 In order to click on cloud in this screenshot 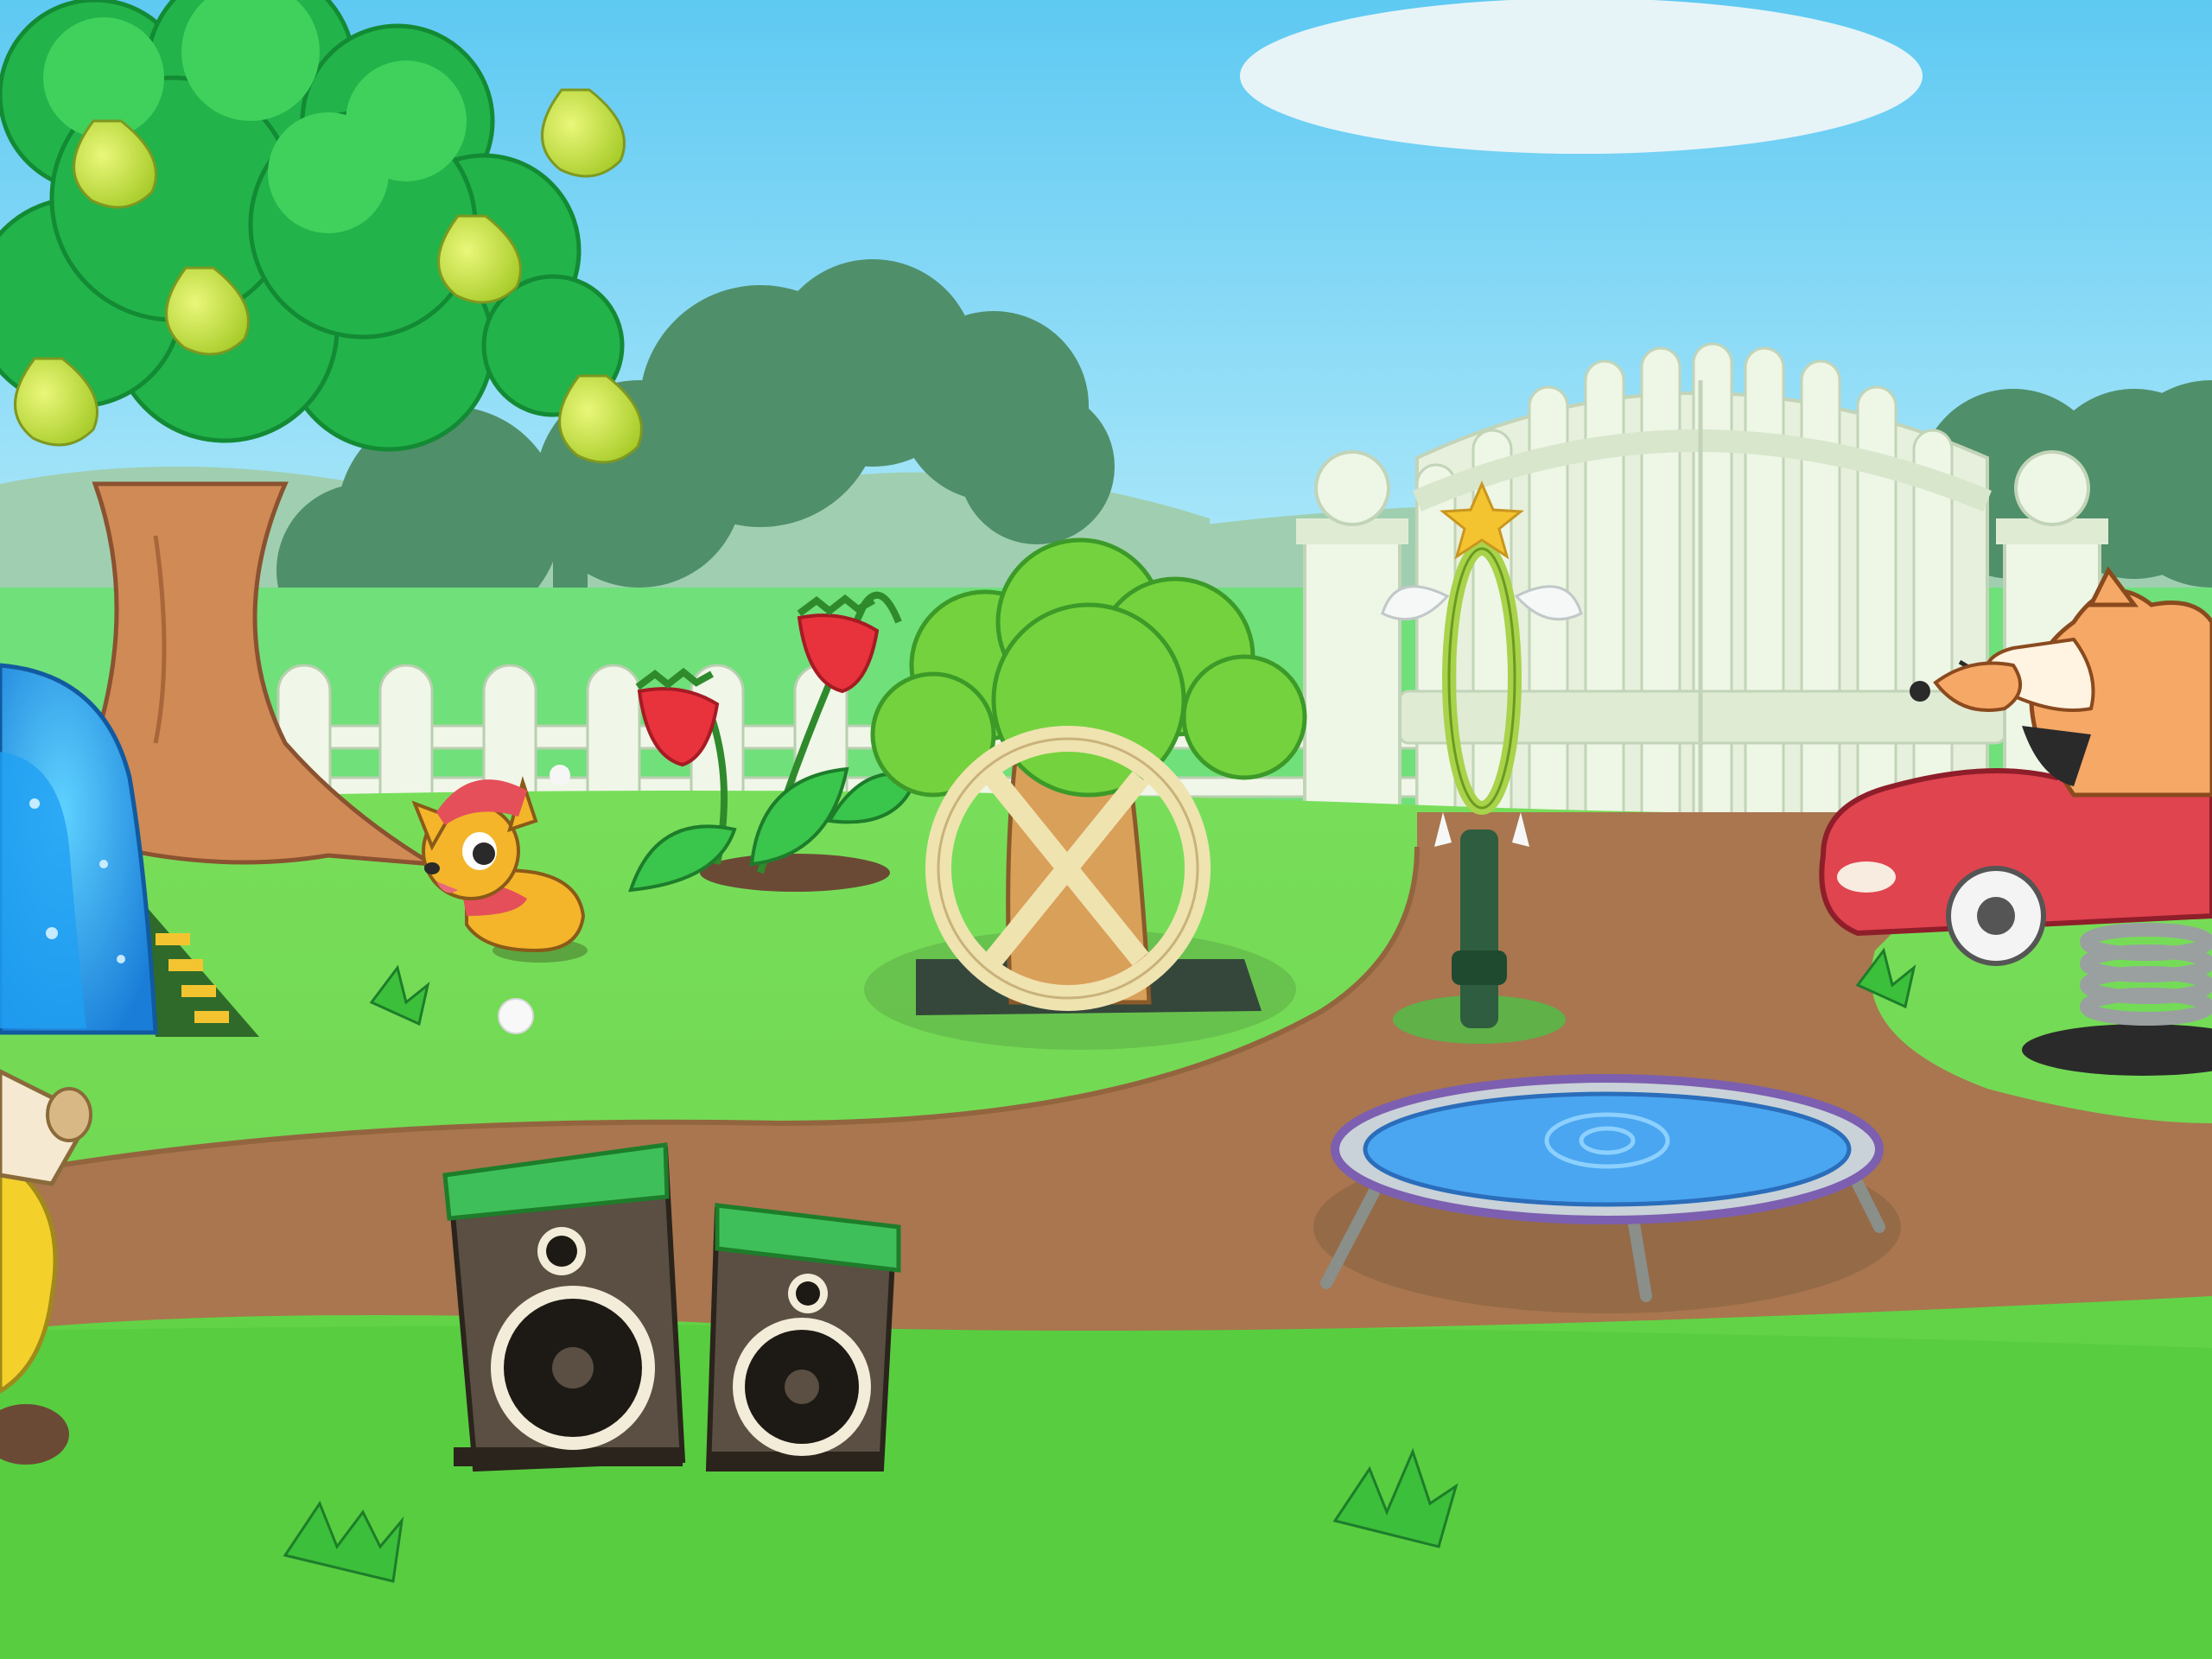, I will do `click(1581, 77)`.